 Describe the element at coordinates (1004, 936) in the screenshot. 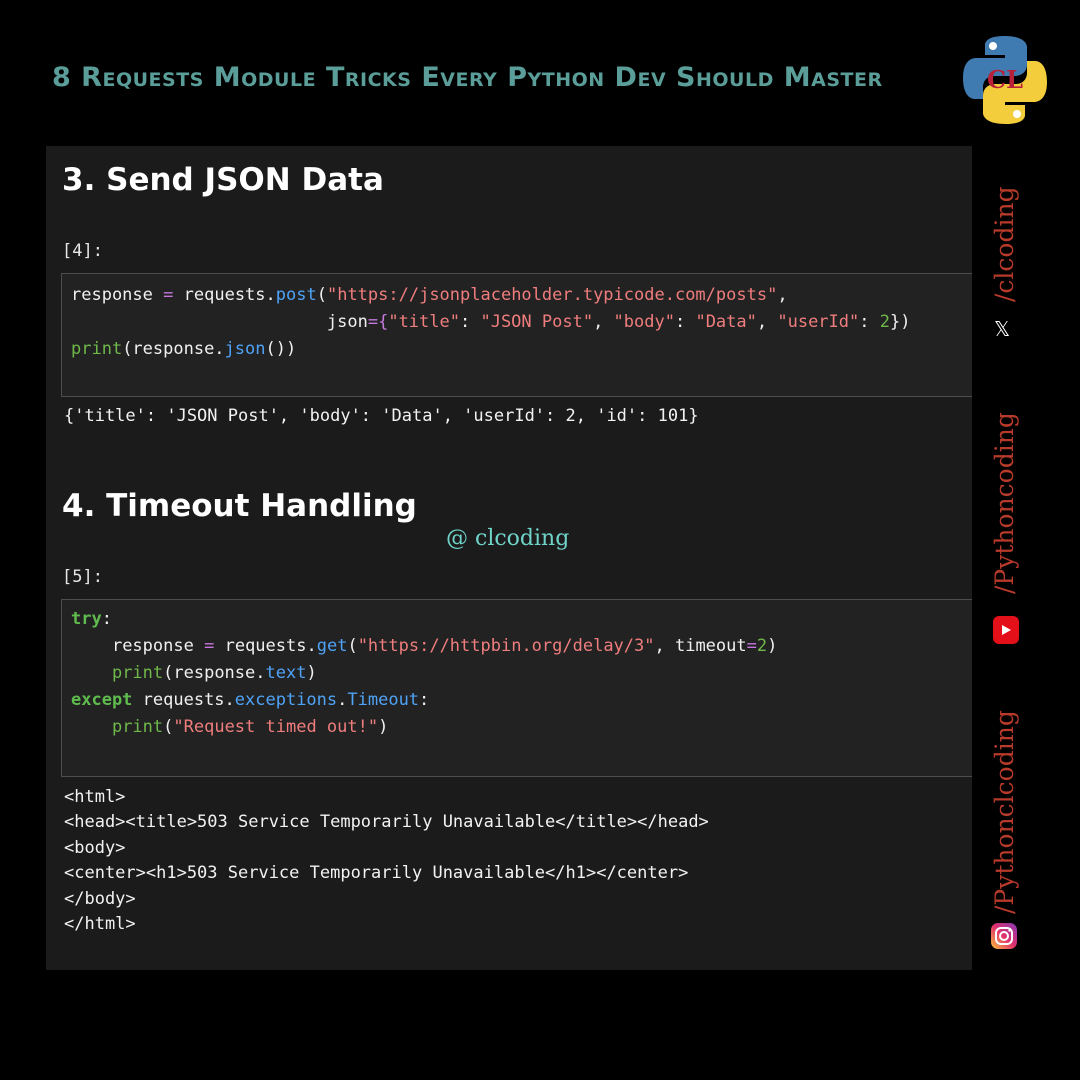

I see `instagram-icon` at that location.